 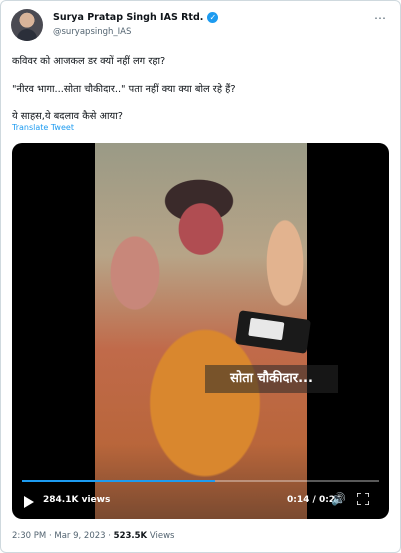 I want to click on video-view-count: 284.1K views, so click(x=77, y=500).